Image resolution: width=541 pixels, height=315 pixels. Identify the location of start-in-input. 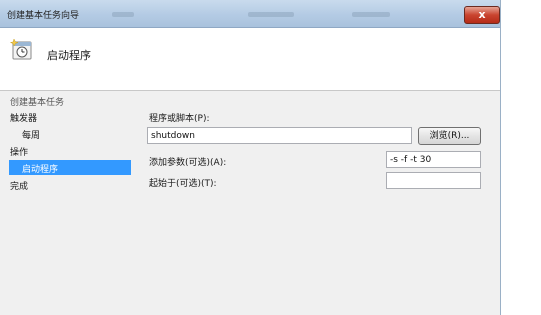
(433, 180).